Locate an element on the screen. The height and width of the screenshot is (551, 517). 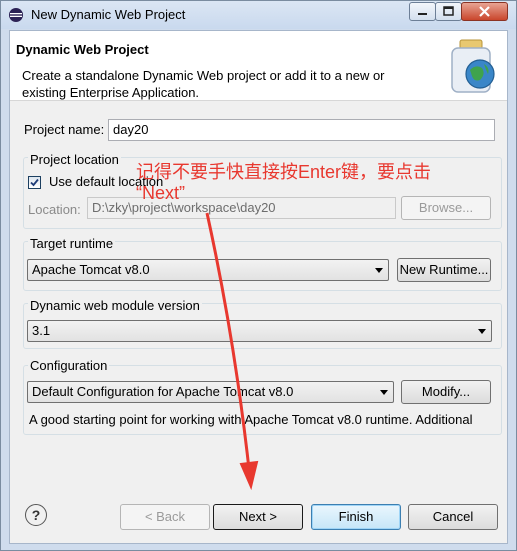
maximize-icon is located at coordinates (448, 11).